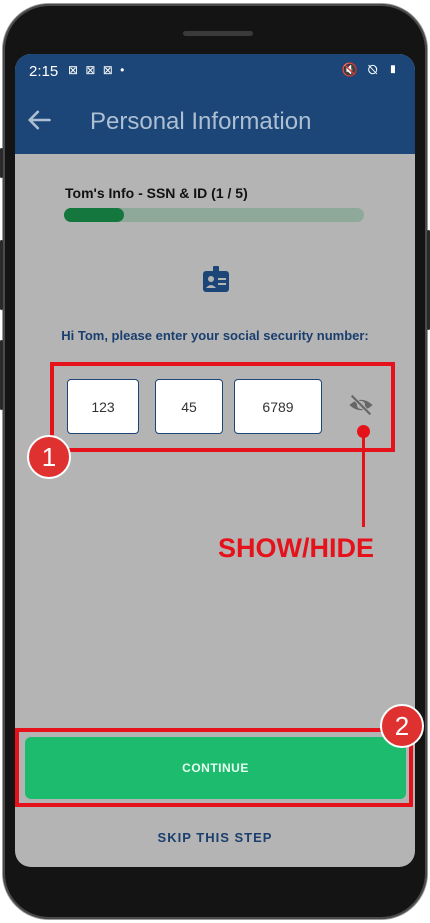 The image size is (430, 923). Describe the element at coordinates (156, 193) in the screenshot. I see `progress-label: Tom's Info - SSN & ID (1 / 5)` at that location.